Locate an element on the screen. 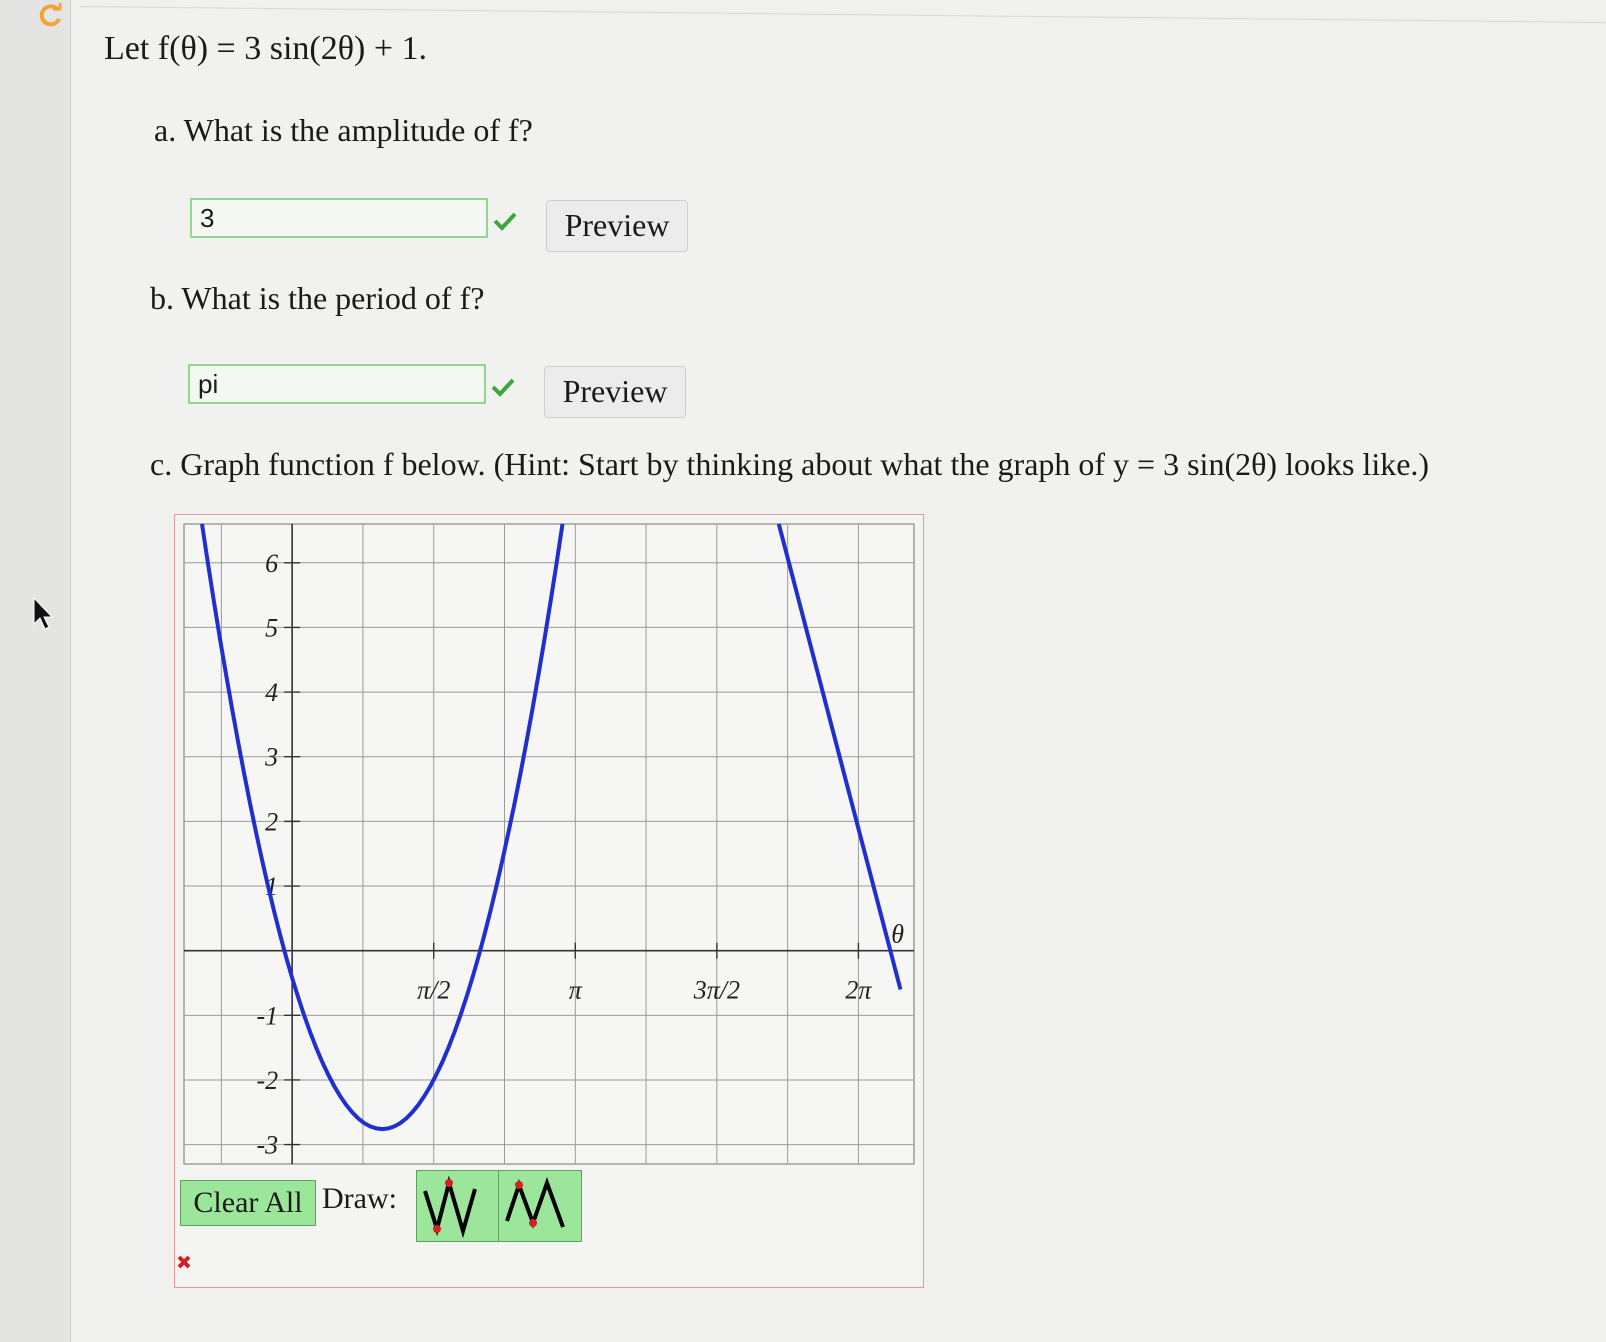  left-margin is located at coordinates (35, 671).